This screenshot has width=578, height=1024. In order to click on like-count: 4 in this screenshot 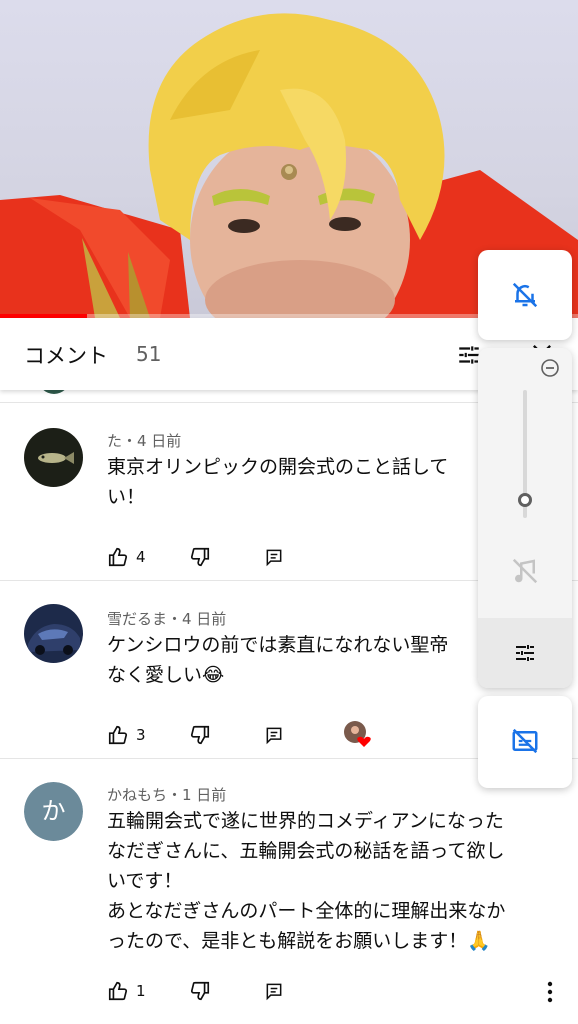, I will do `click(141, 557)`.